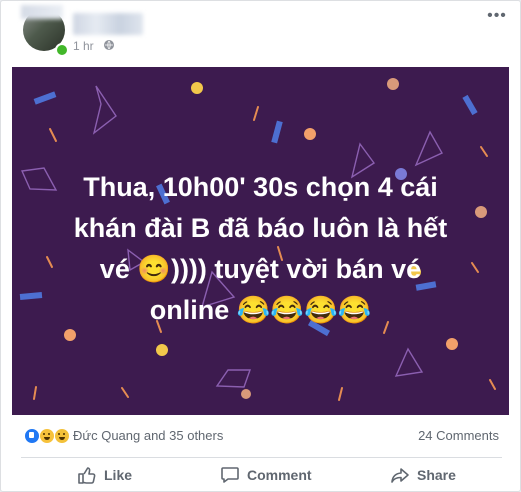  What do you see at coordinates (62, 436) in the screenshot?
I see `sad-reaction-icon` at bounding box center [62, 436].